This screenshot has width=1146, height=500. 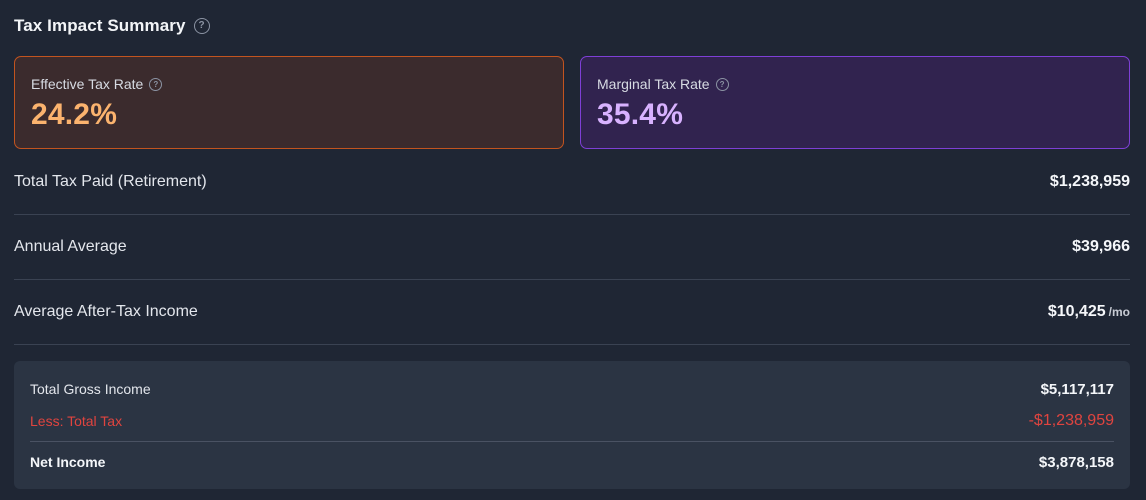 What do you see at coordinates (70, 246) in the screenshot?
I see `row-label: Annual Average` at bounding box center [70, 246].